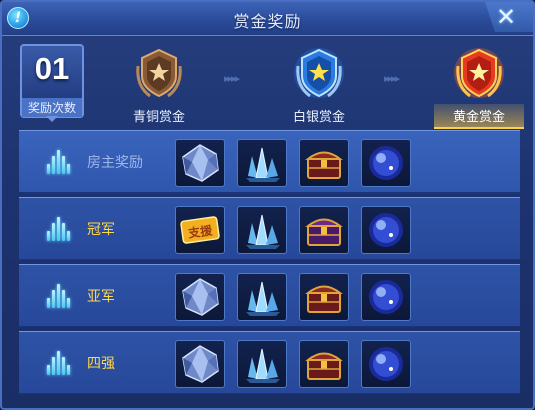 The height and width of the screenshot is (410, 535). What do you see at coordinates (115, 163) in the screenshot?
I see `row-title: 房主奖励` at bounding box center [115, 163].